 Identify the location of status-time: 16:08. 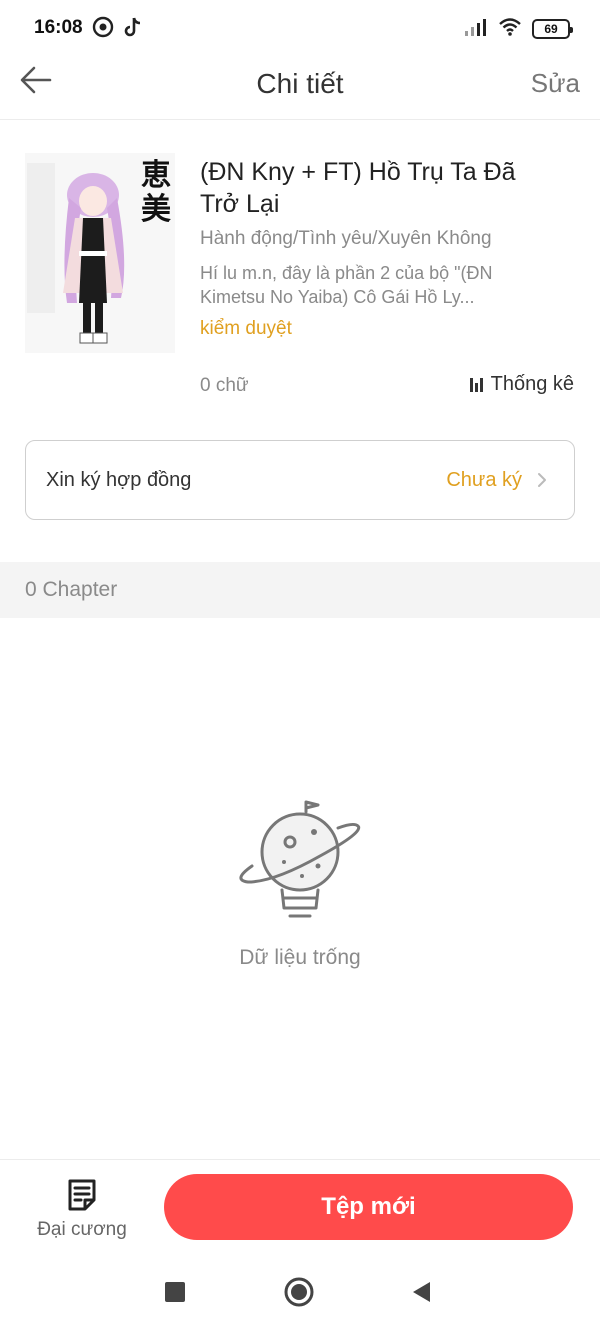
(58, 27).